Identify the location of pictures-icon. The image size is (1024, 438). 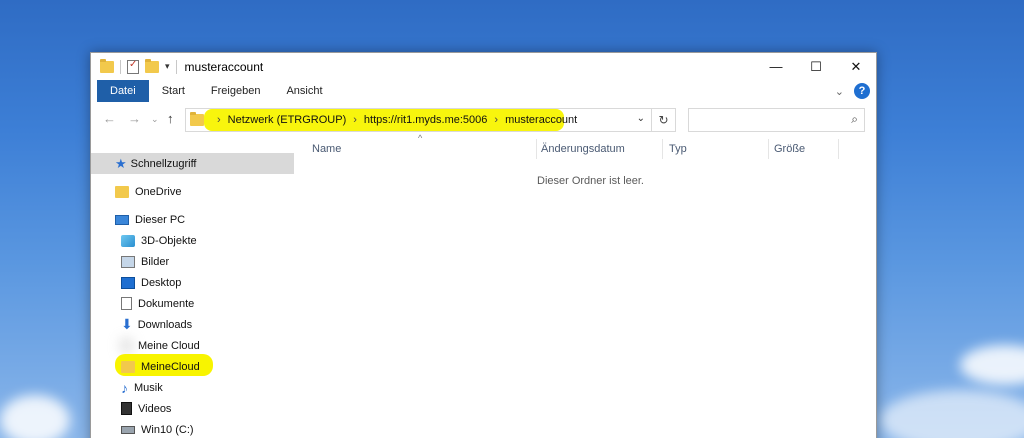
(128, 261).